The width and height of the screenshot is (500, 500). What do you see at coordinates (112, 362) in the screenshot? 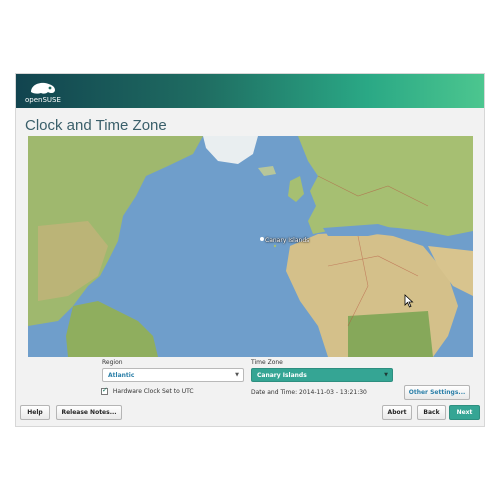
I see `region-label: Region` at bounding box center [112, 362].